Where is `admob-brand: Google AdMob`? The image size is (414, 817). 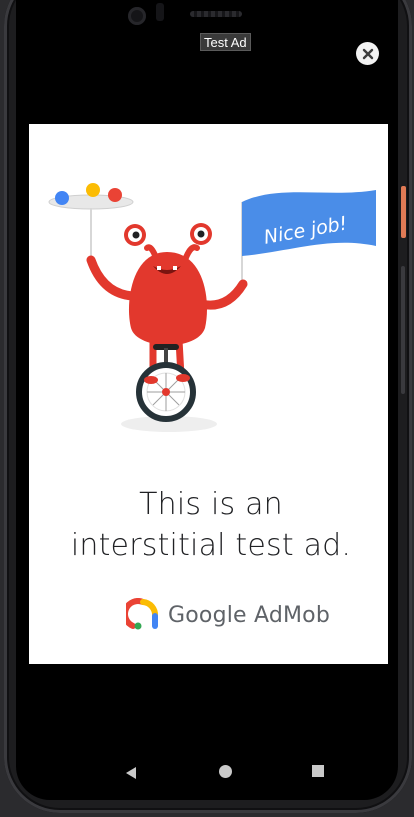 admob-brand: Google AdMob is located at coordinates (228, 615).